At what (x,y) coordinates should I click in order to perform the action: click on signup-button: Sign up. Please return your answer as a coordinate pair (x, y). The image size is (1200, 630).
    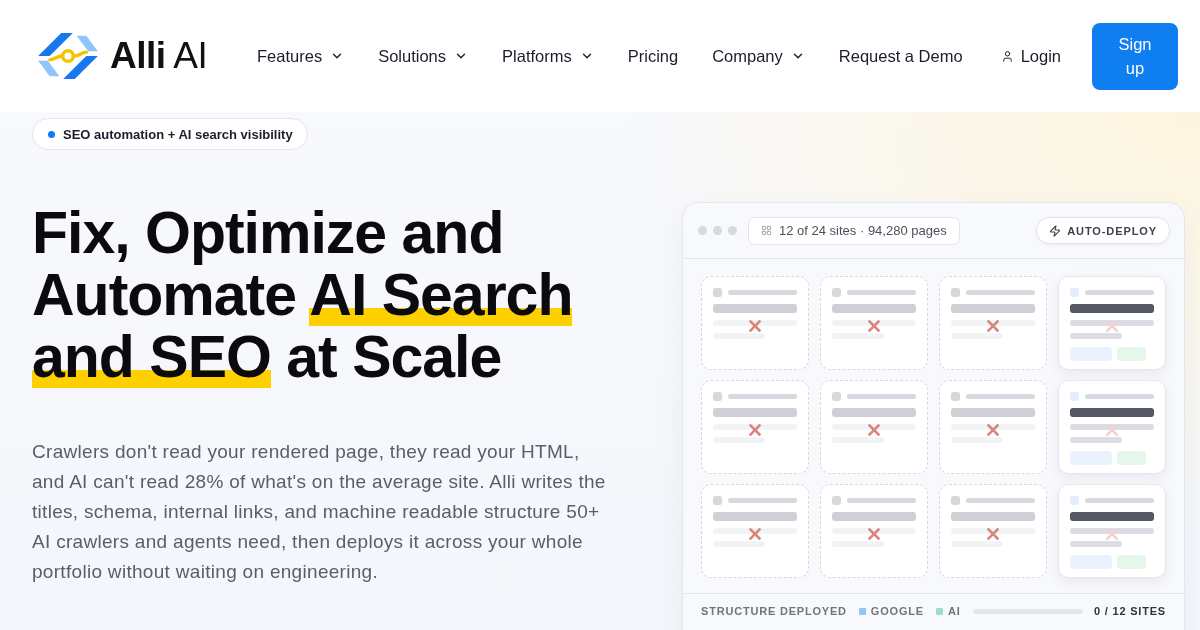
    Looking at the image, I should click on (1135, 56).